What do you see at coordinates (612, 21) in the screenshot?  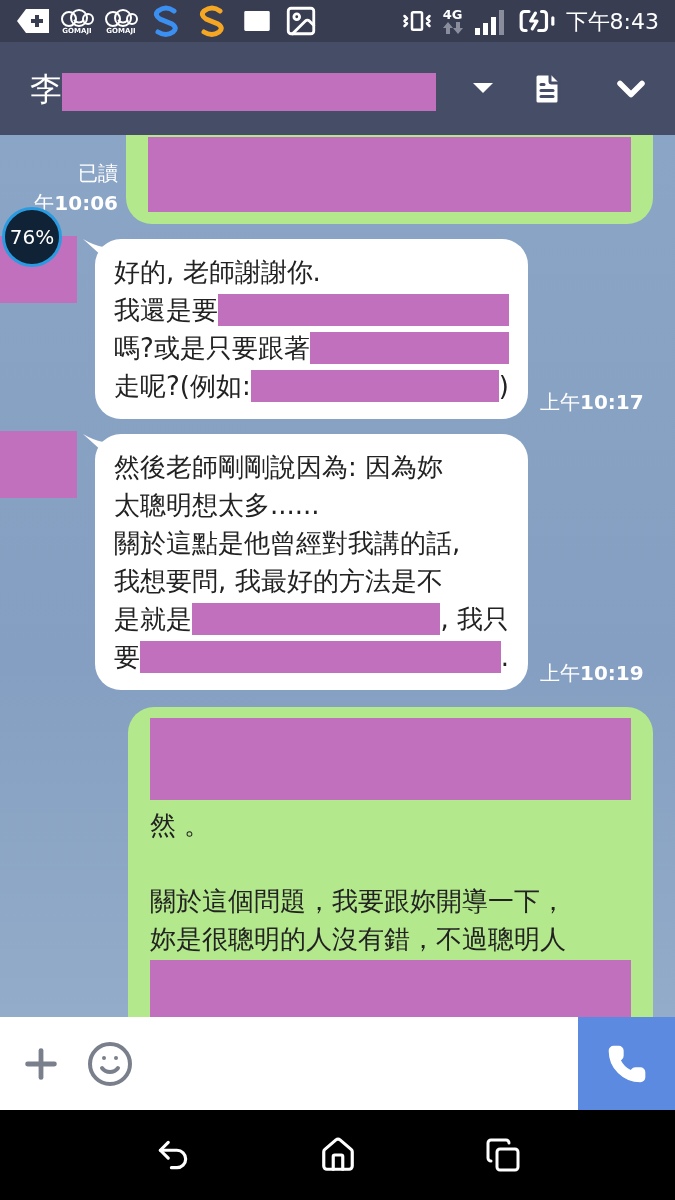 I see `clock: 下午8:43` at bounding box center [612, 21].